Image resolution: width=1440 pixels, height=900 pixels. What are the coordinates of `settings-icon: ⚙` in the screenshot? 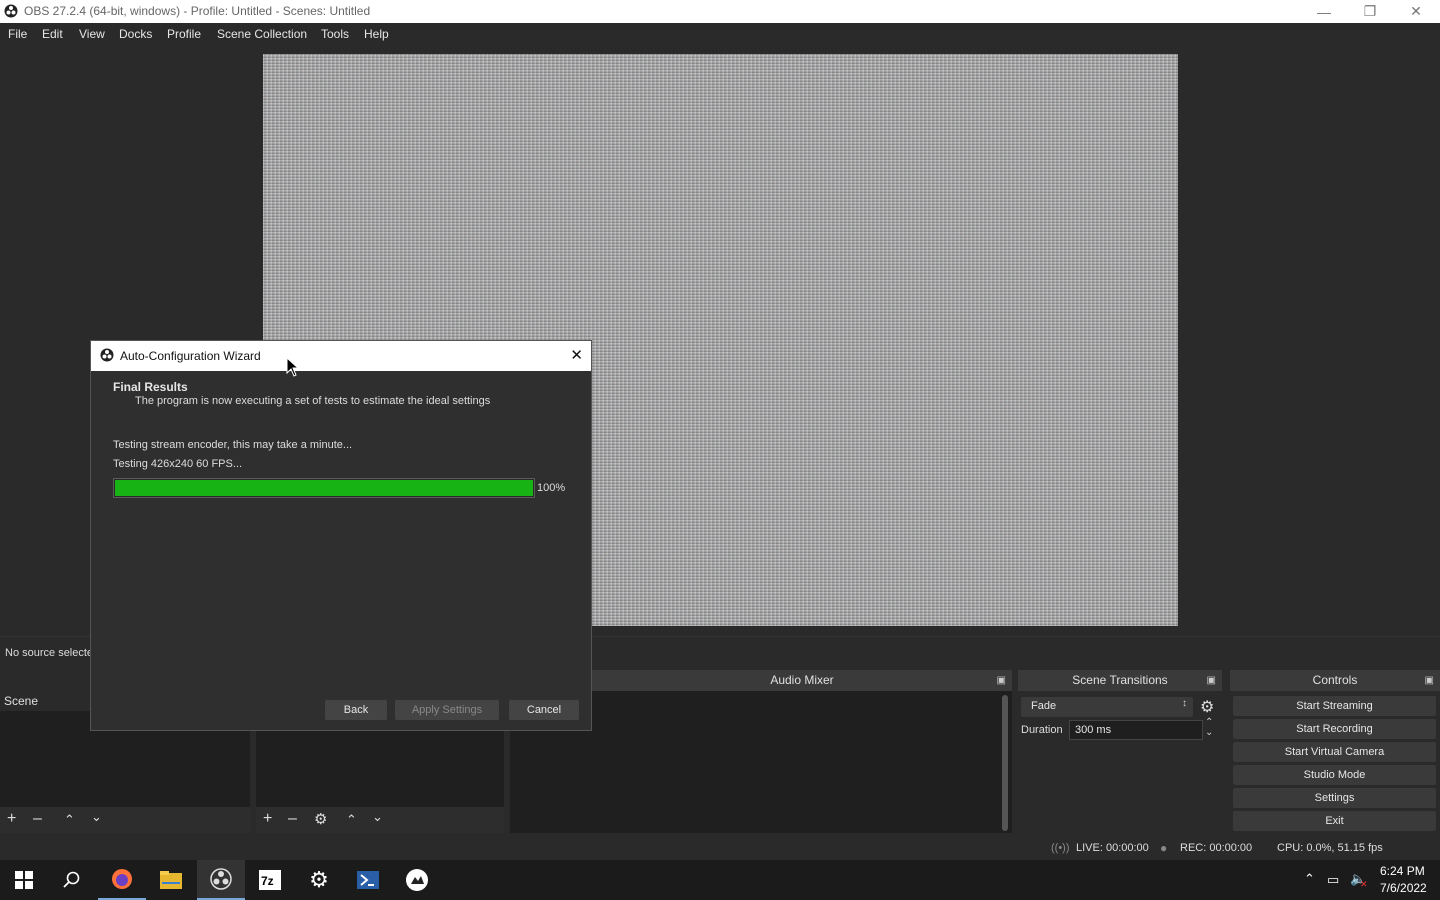 It's located at (319, 880).